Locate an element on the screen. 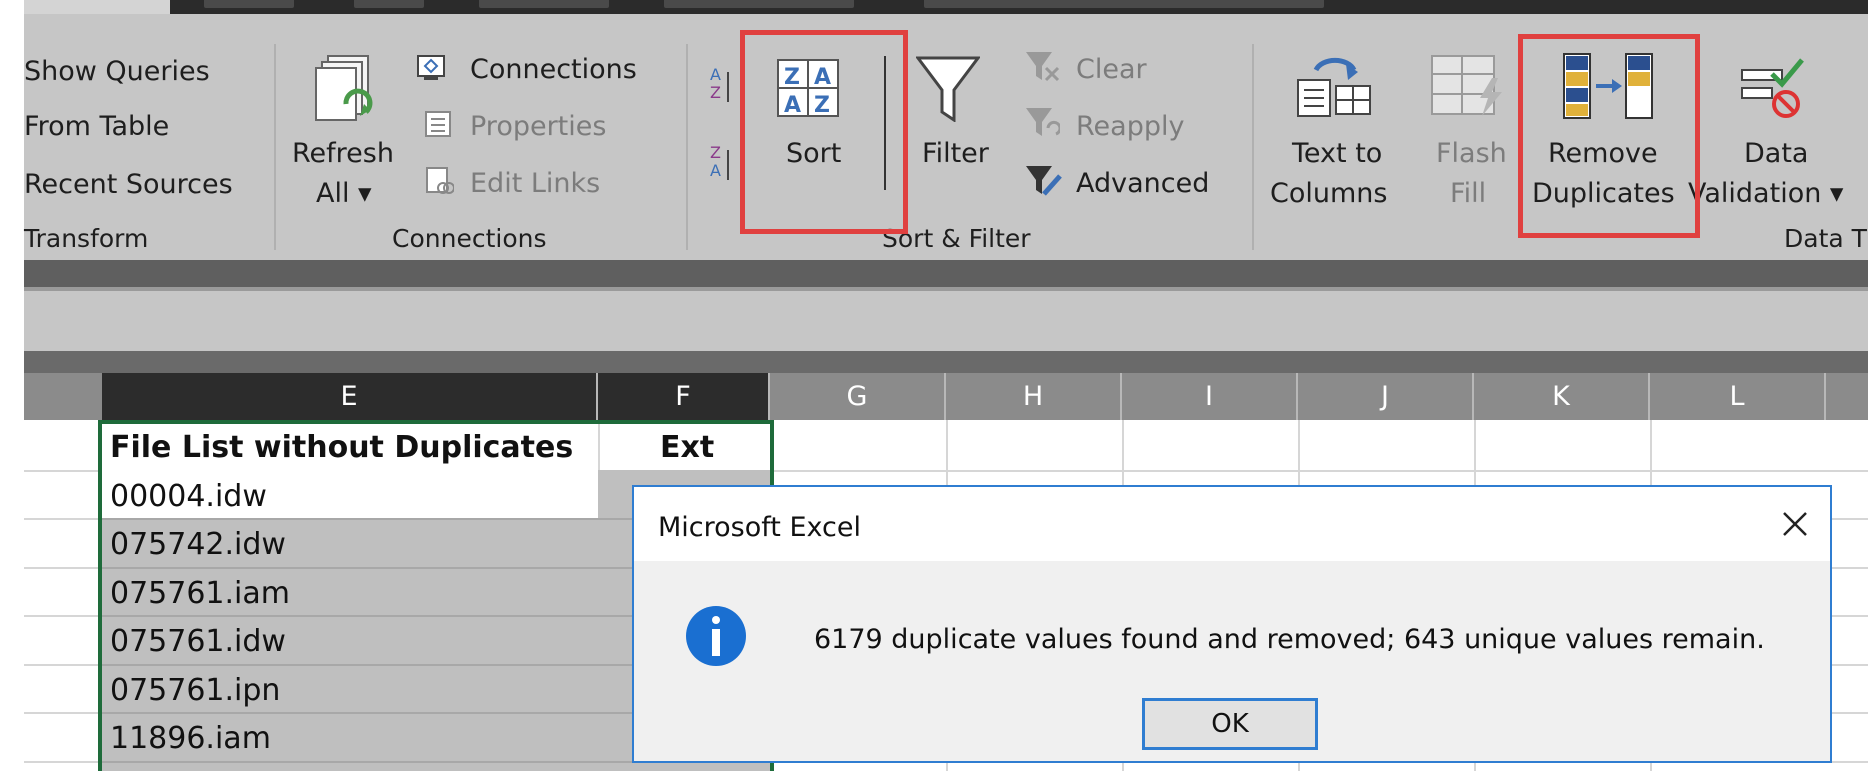 The height and width of the screenshot is (771, 1868). clear-filter-icon is located at coordinates (1043, 67).